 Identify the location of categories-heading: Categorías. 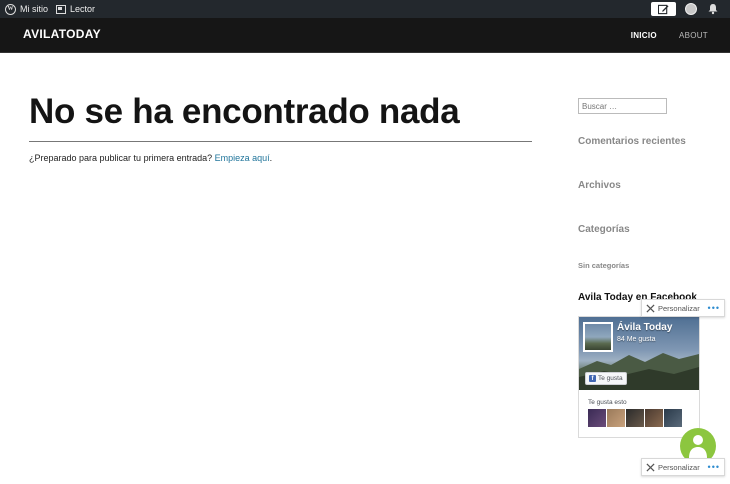
(604, 229).